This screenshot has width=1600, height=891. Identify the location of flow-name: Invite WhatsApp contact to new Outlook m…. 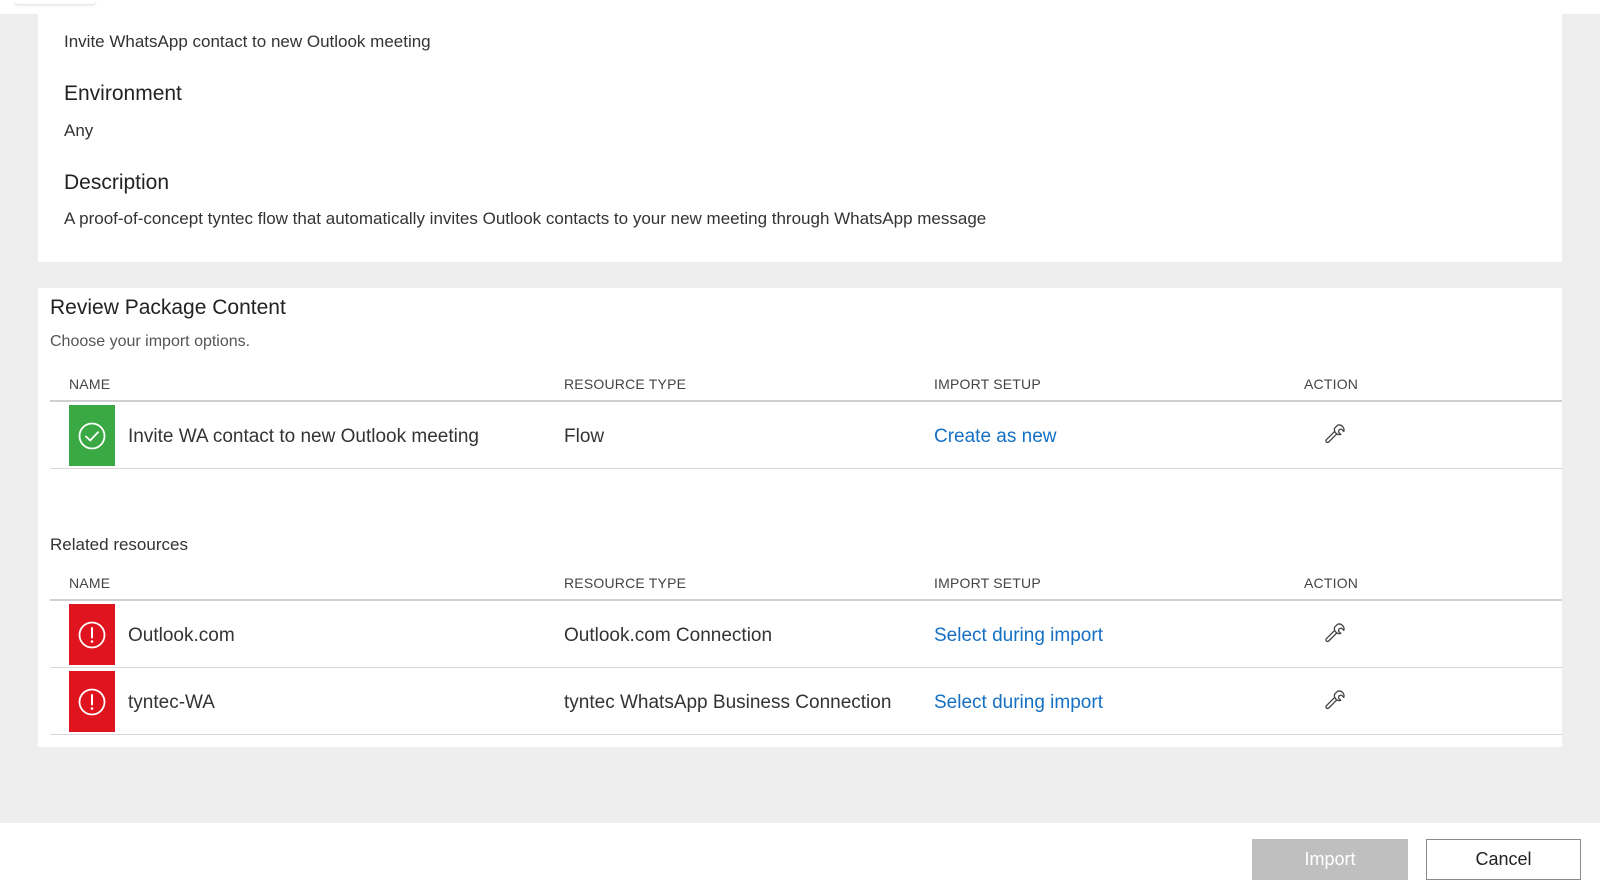
(247, 41).